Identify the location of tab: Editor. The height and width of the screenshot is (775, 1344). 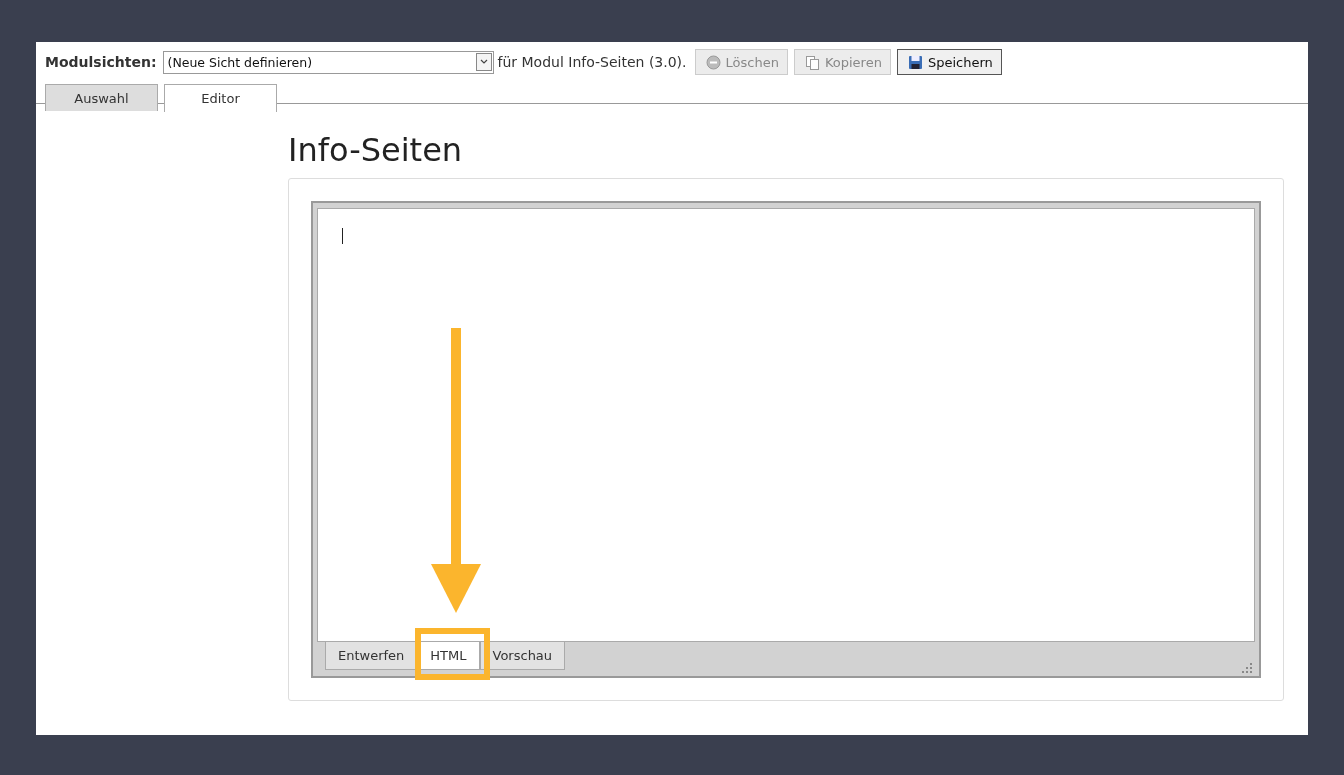
(220, 98).